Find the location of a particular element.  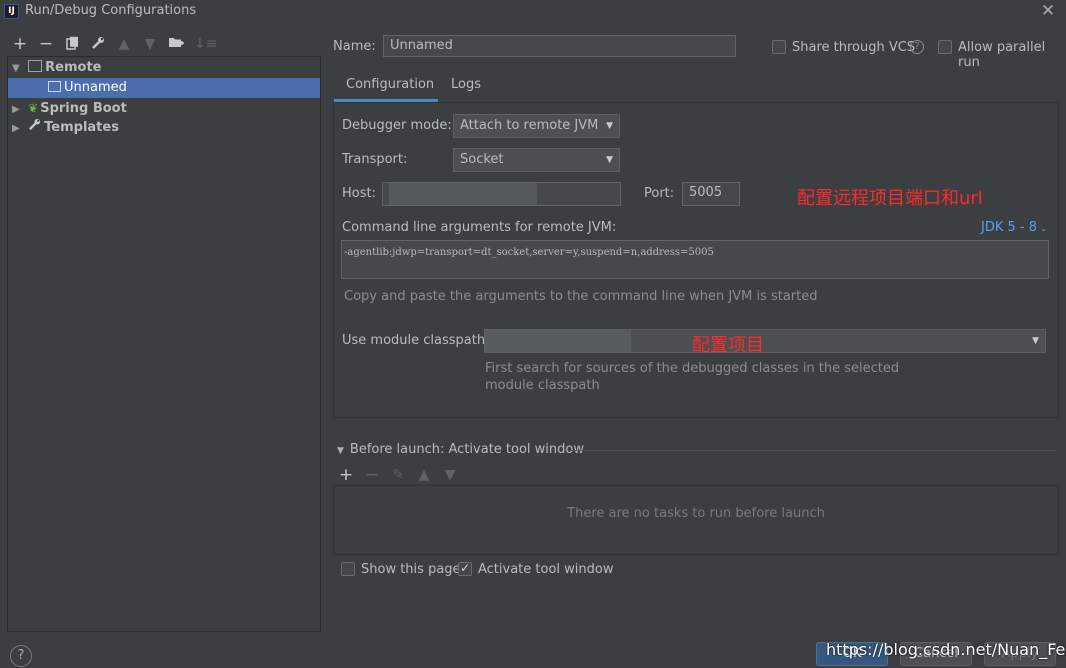

tree-label: Templates is located at coordinates (81, 127).